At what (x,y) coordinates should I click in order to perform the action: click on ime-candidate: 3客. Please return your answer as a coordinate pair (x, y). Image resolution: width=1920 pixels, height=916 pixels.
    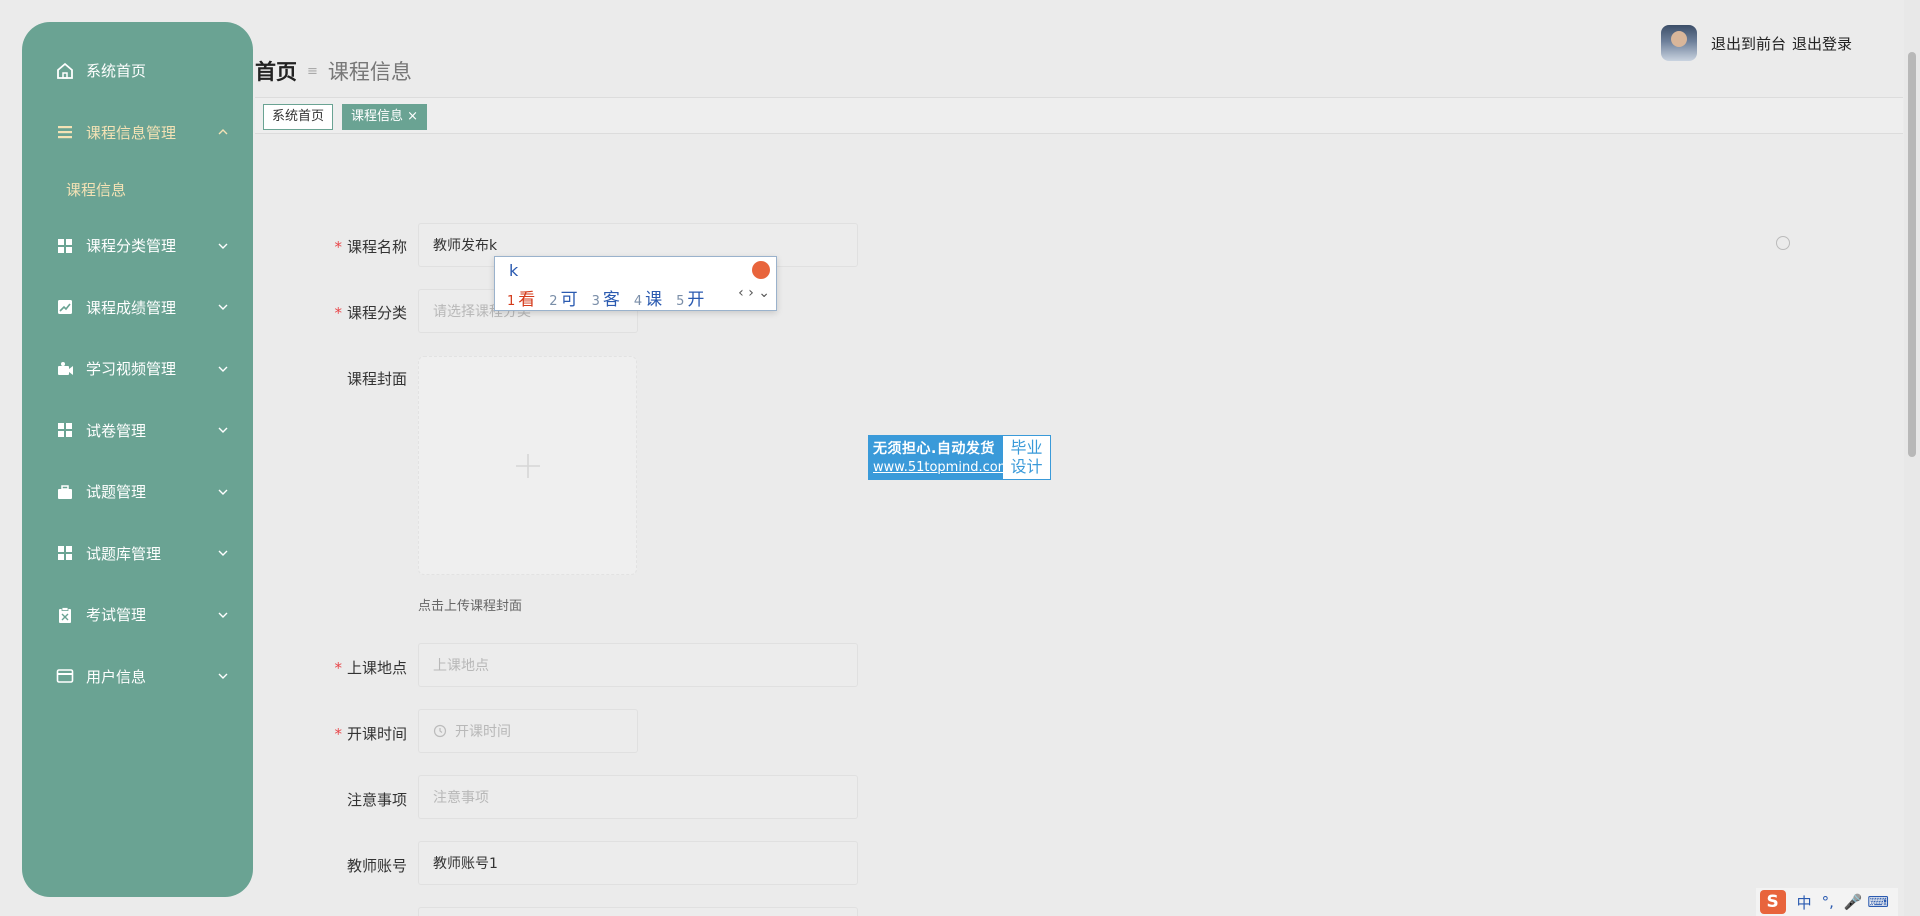
    Looking at the image, I should click on (606, 297).